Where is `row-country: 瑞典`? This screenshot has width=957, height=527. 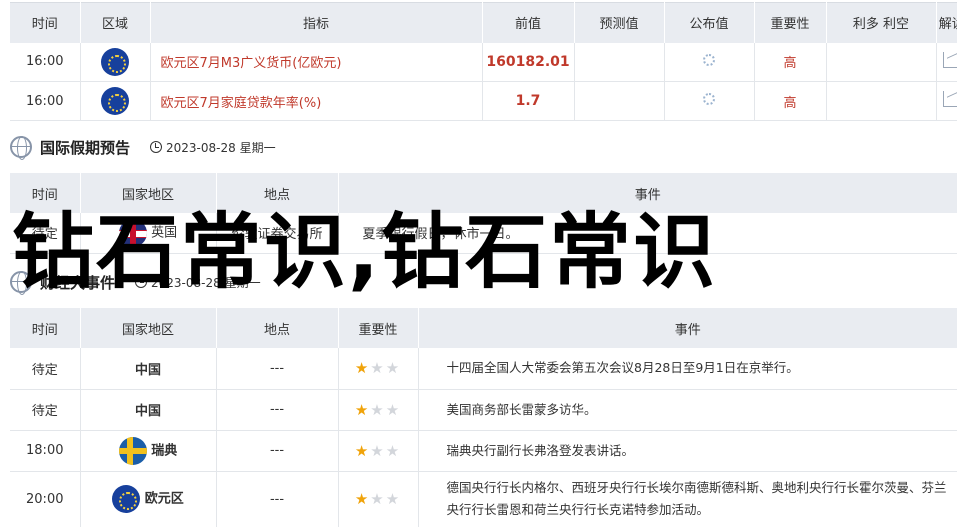 row-country: 瑞典 is located at coordinates (164, 450).